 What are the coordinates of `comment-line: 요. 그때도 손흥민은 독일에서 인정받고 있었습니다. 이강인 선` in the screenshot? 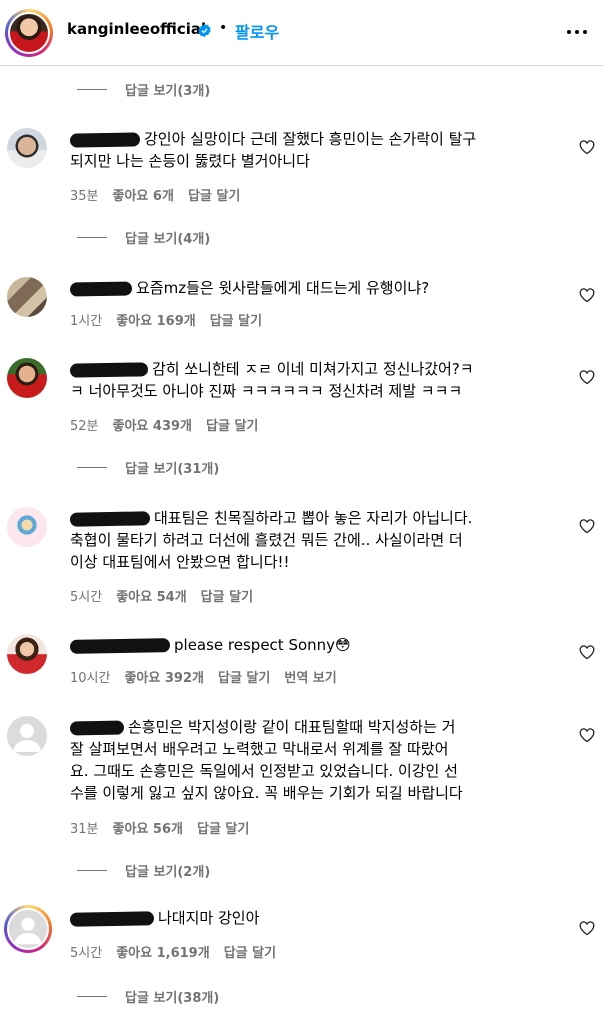 It's located at (264, 771).